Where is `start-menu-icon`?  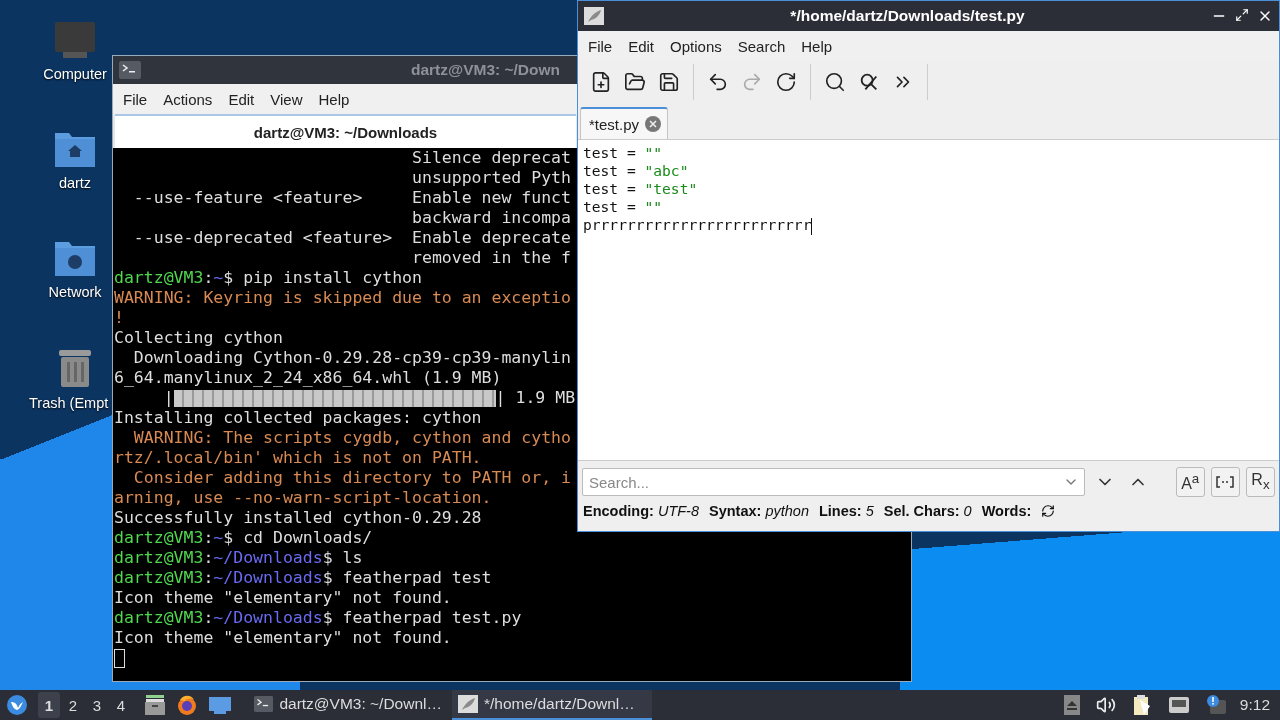 start-menu-icon is located at coordinates (17, 705).